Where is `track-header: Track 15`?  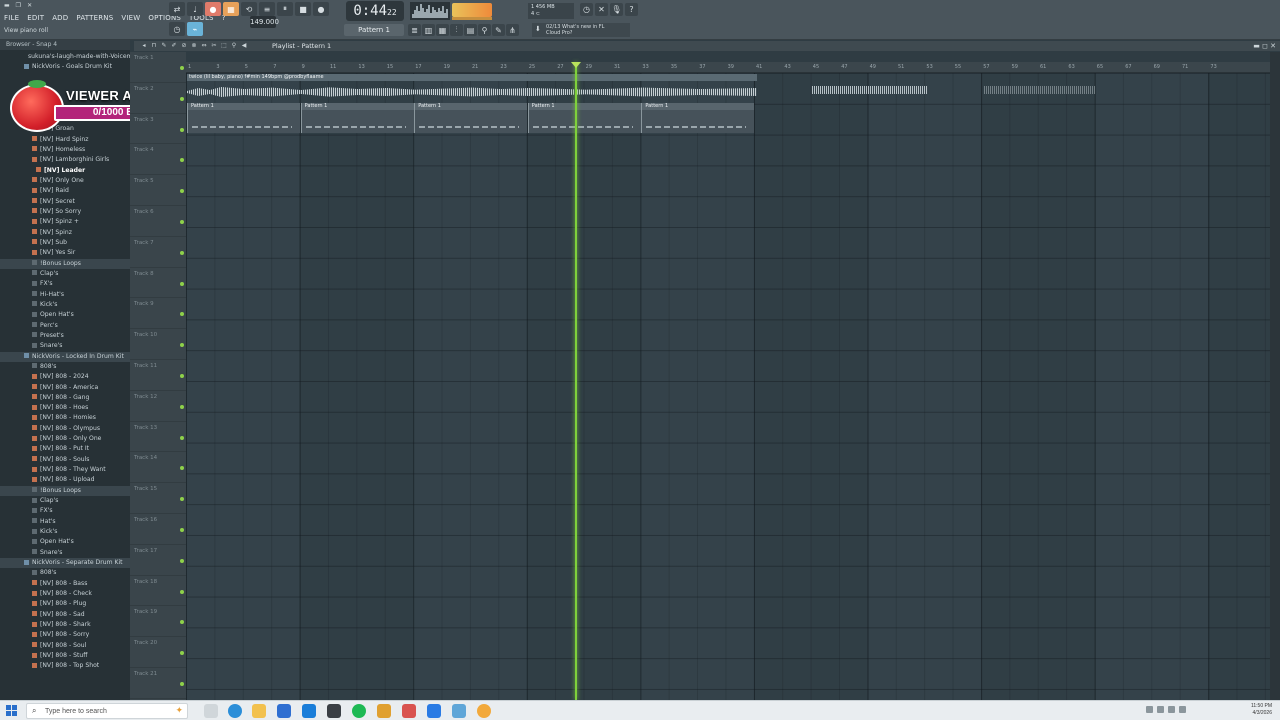 track-header: Track 15 is located at coordinates (158, 498).